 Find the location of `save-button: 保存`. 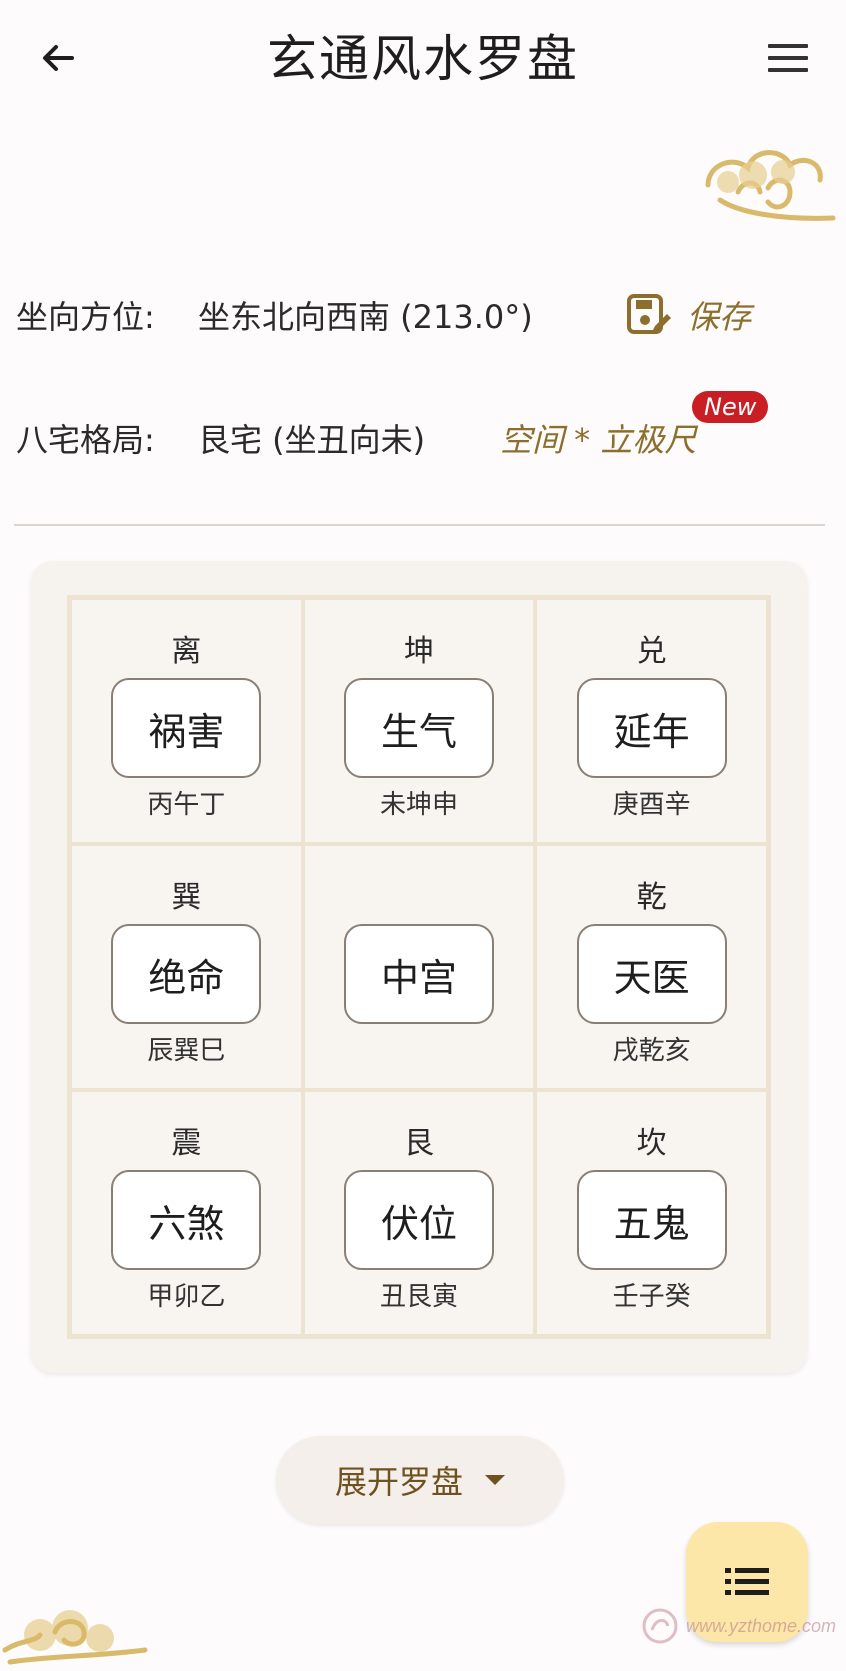

save-button: 保存 is located at coordinates (688, 315).